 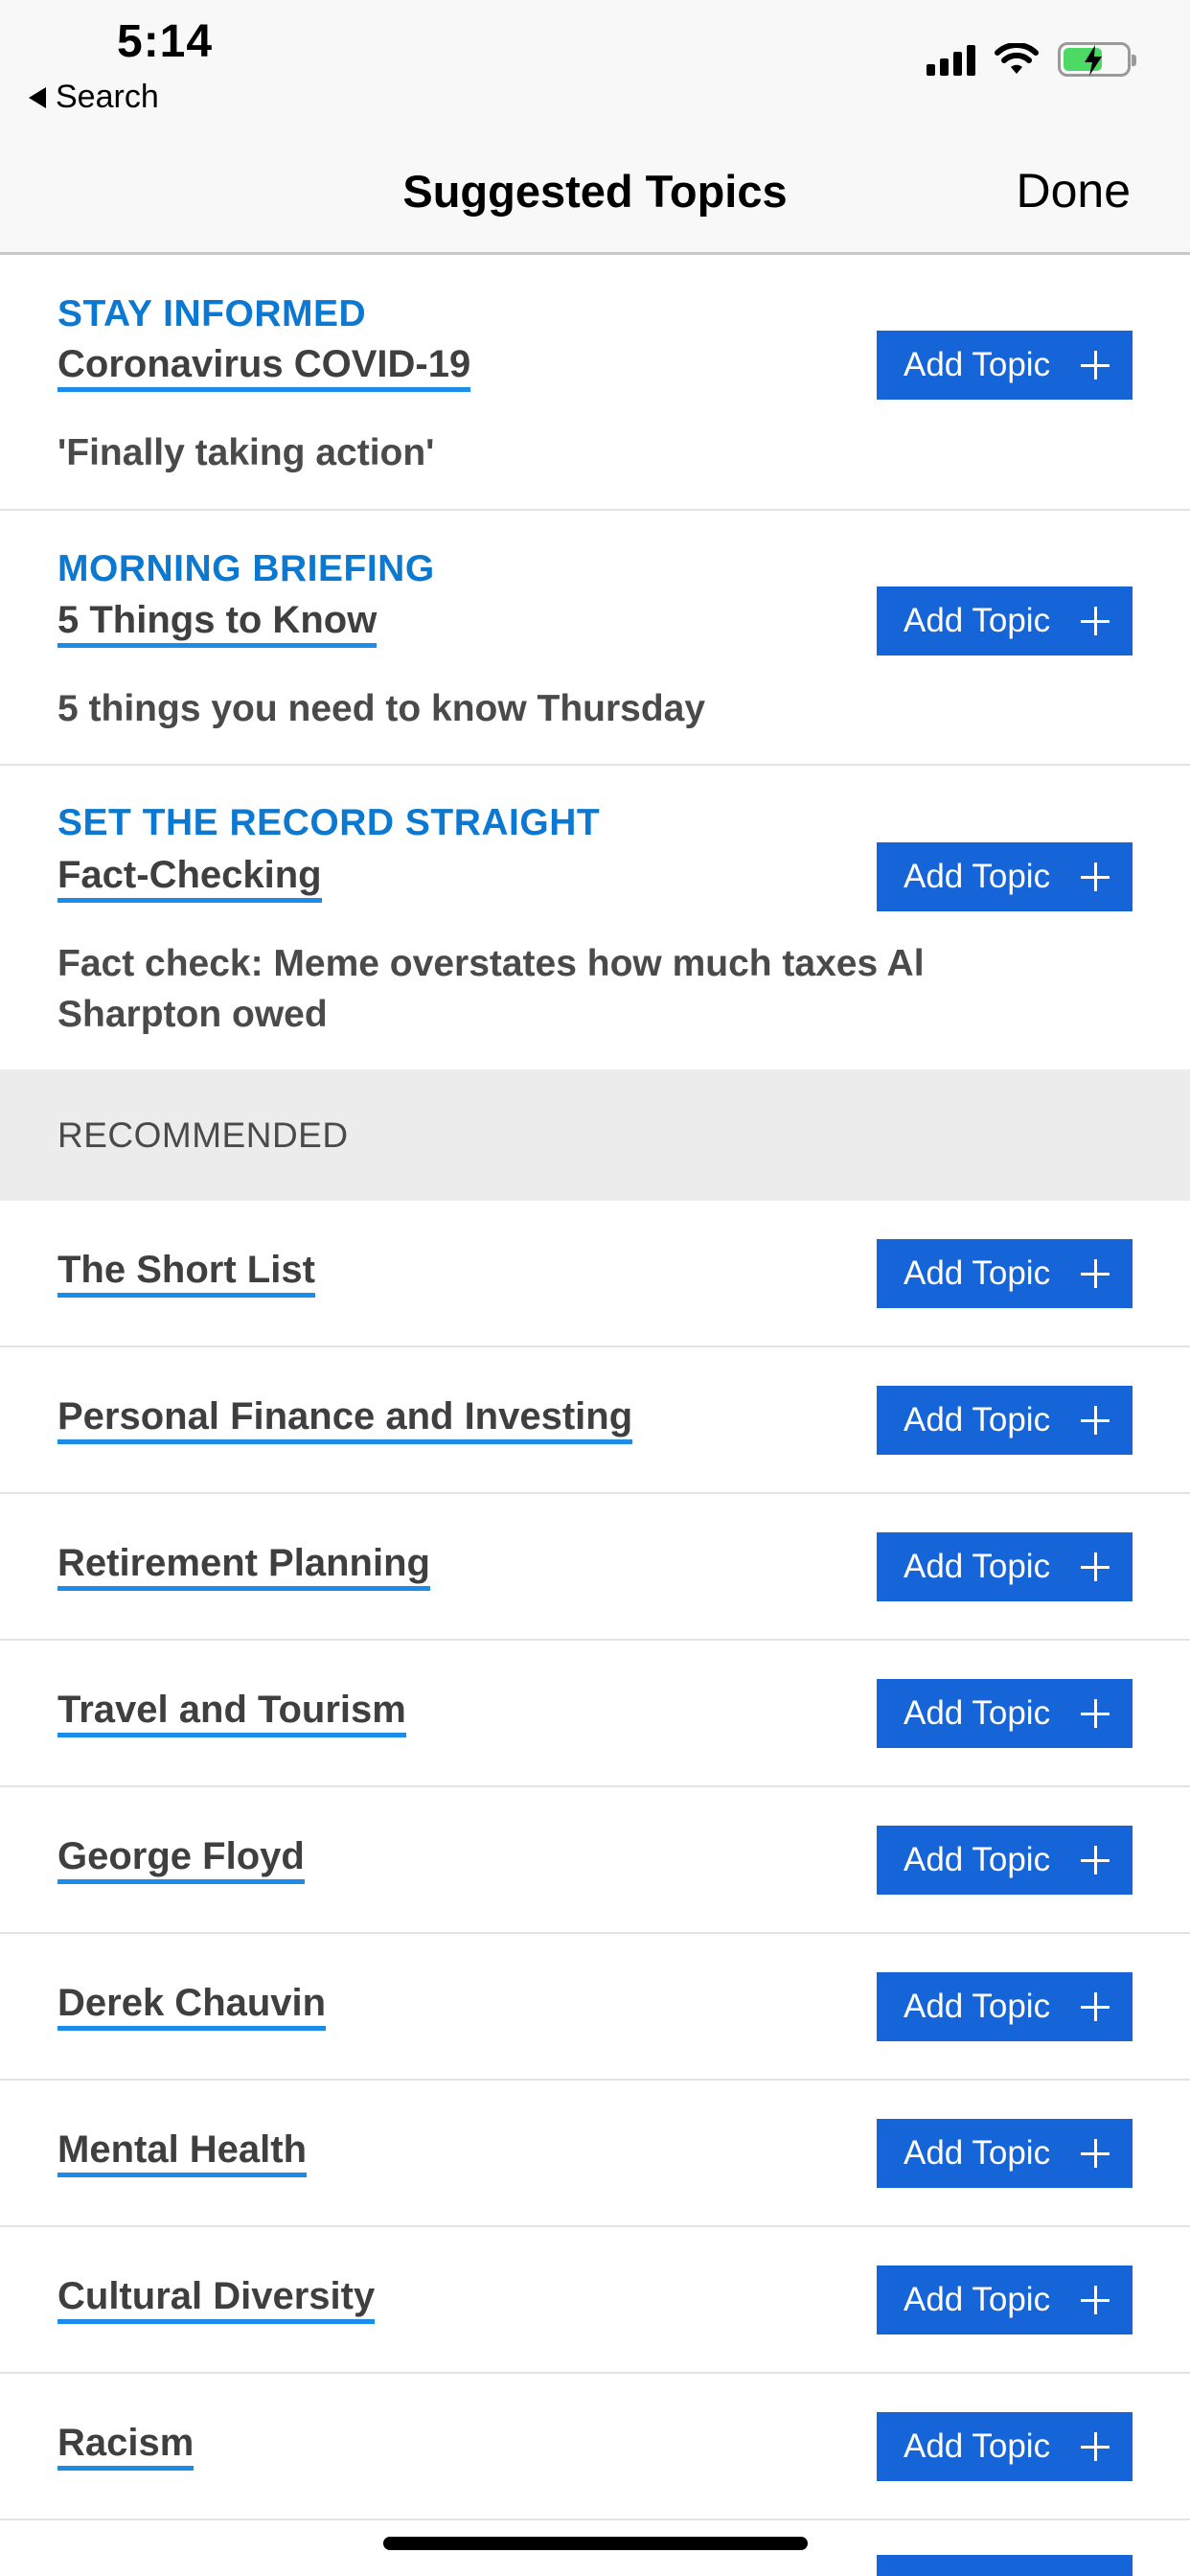 I want to click on wifi-icon, so click(x=1017, y=58).